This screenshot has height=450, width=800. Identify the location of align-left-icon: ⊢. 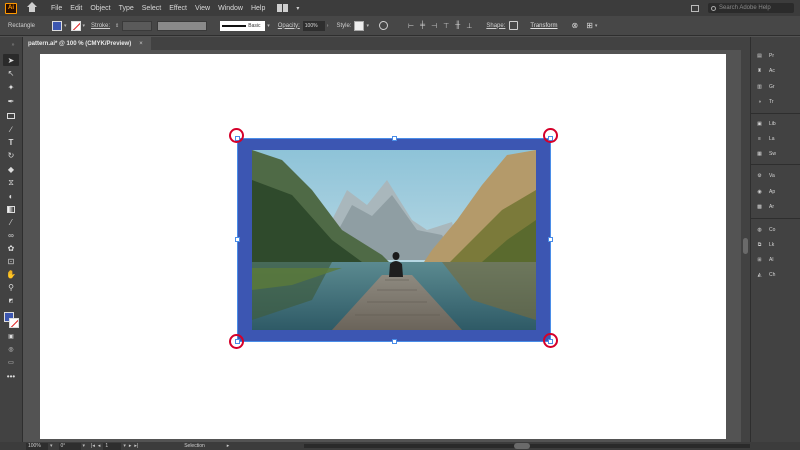
(411, 26).